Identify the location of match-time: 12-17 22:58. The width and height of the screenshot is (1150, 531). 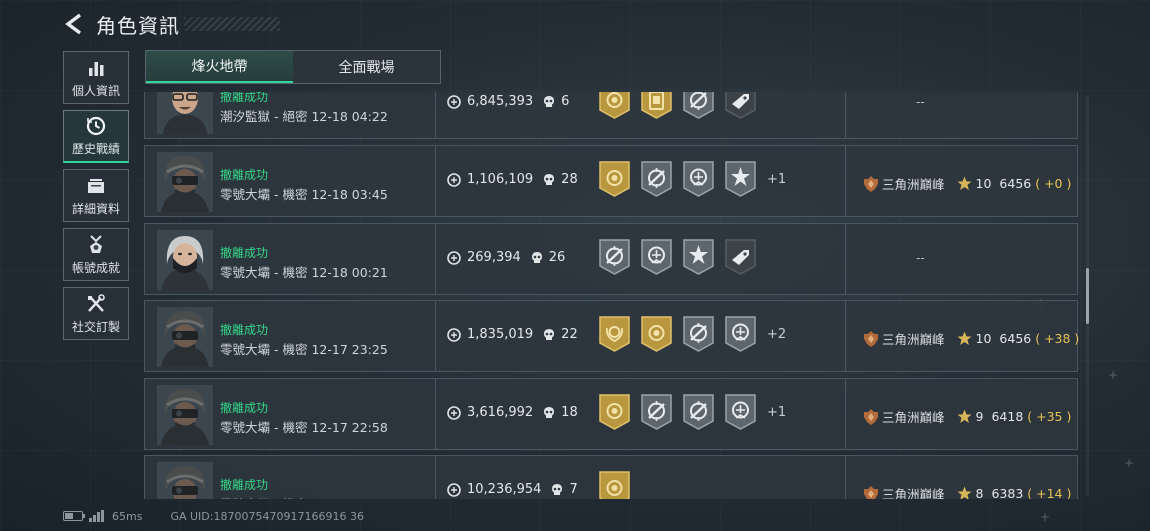
(349, 427).